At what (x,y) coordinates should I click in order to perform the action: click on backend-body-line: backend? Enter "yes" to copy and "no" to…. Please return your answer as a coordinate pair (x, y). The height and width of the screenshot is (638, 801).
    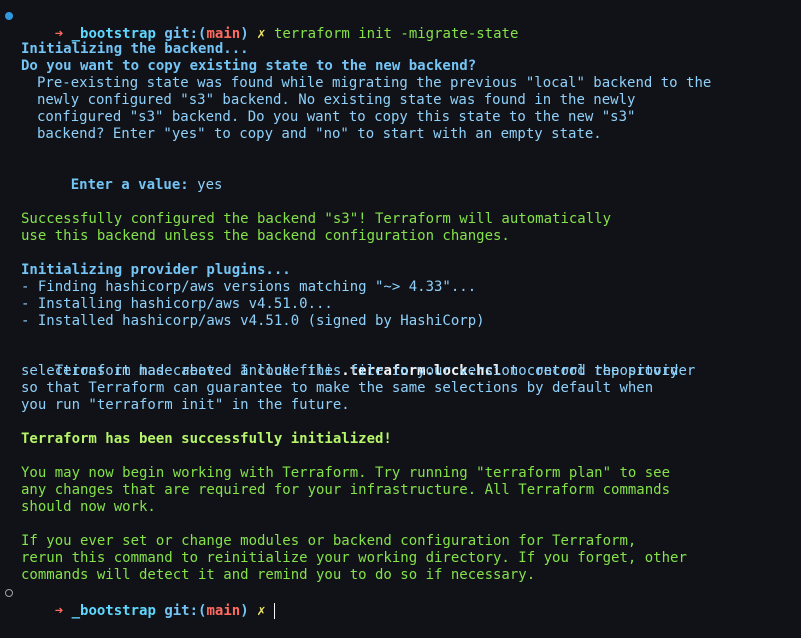
    Looking at the image, I should click on (319, 134).